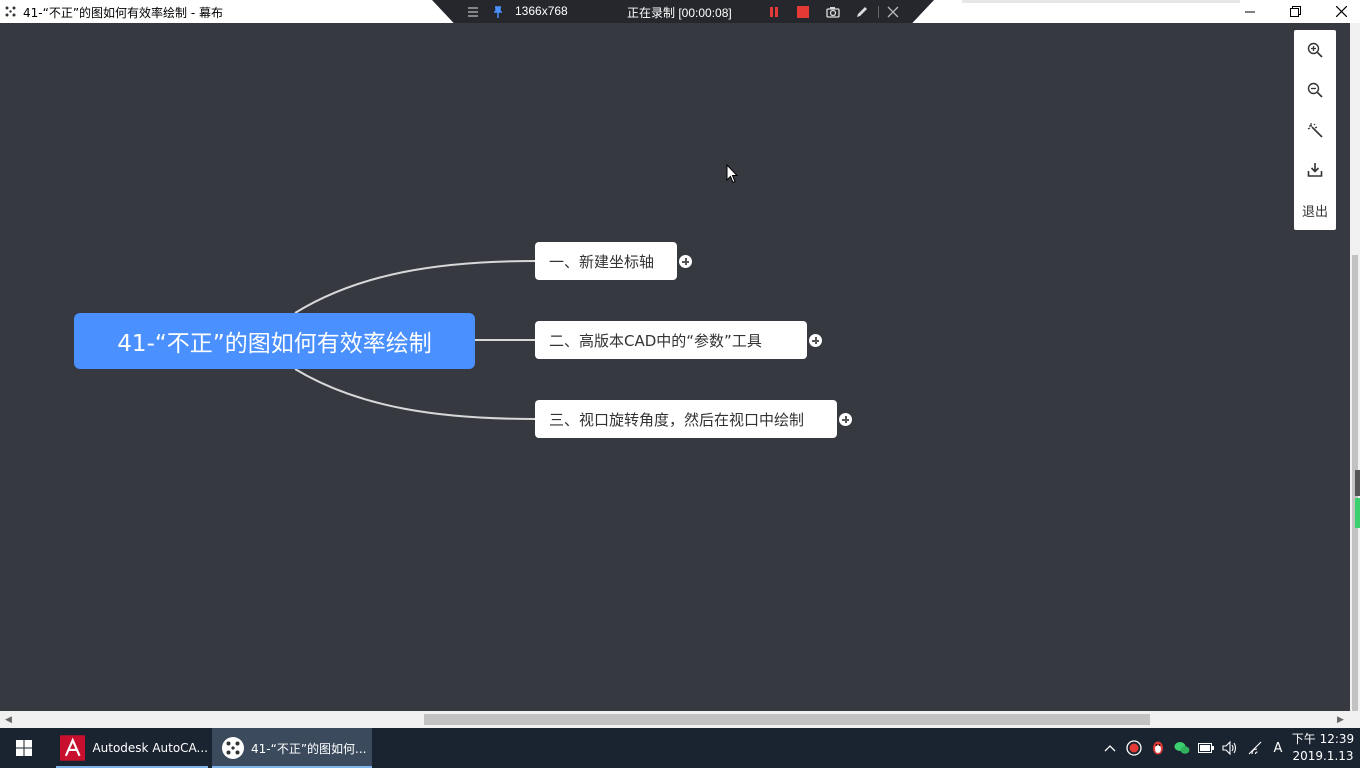 This screenshot has height=768, width=1360. I want to click on tray-qq-button, so click(1158, 748).